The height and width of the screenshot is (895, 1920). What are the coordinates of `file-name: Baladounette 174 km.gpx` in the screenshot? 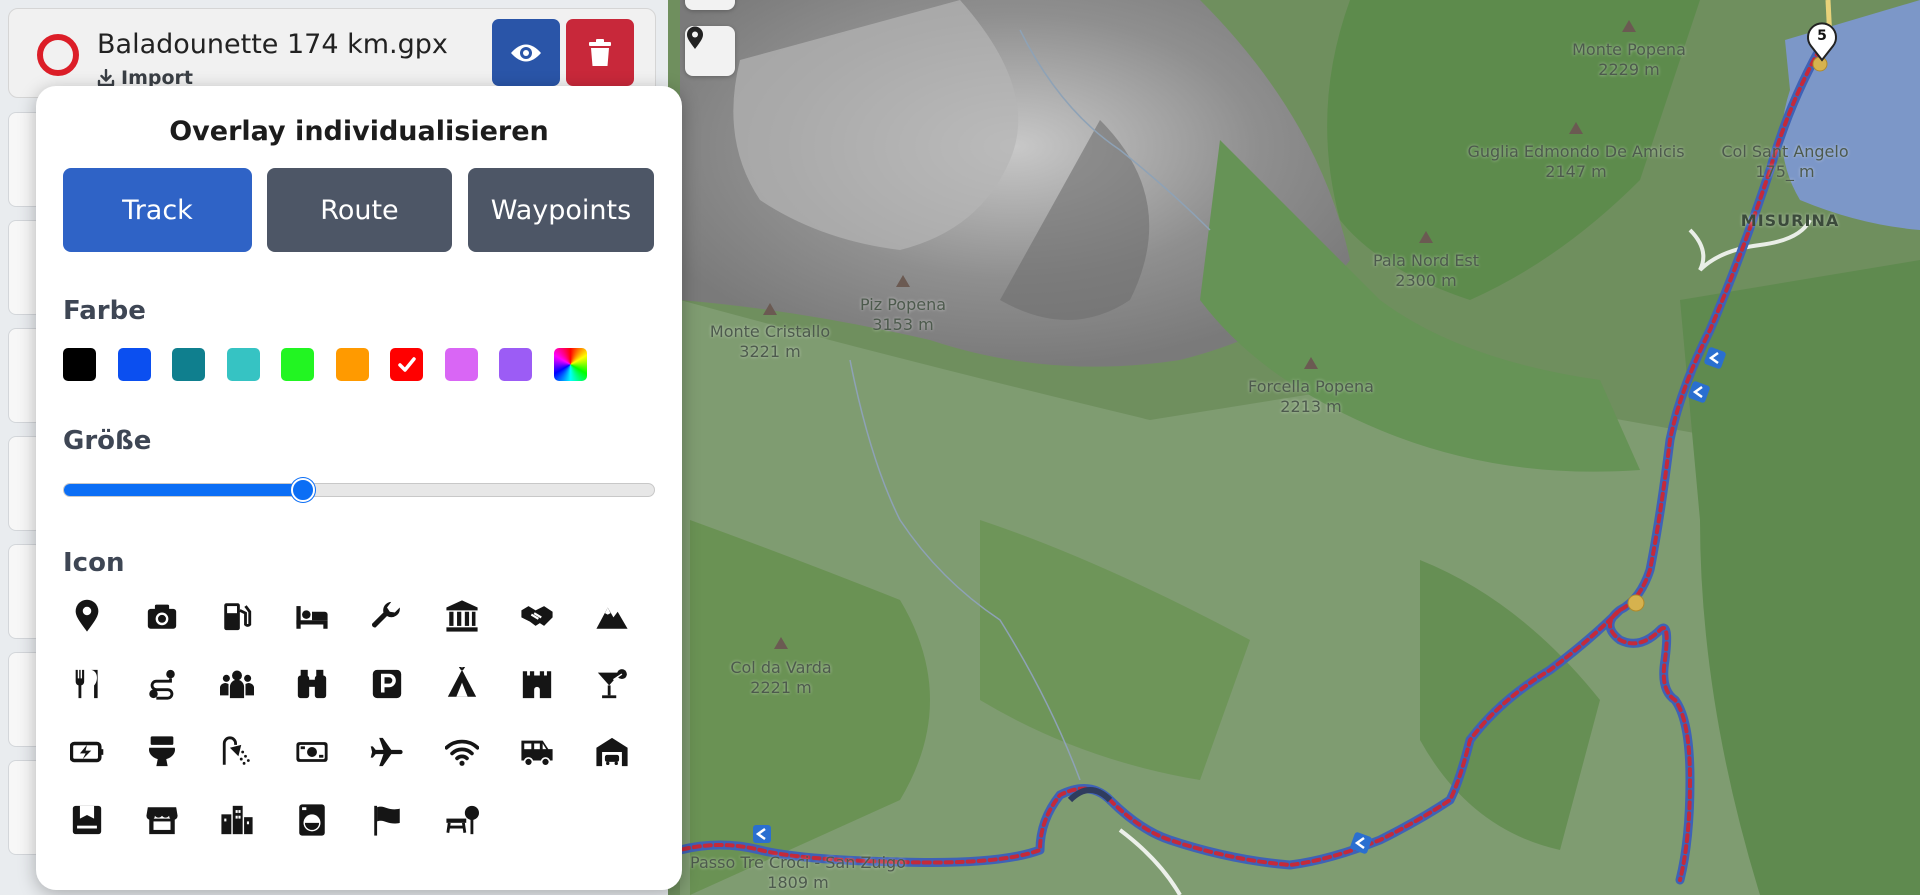 It's located at (272, 44).